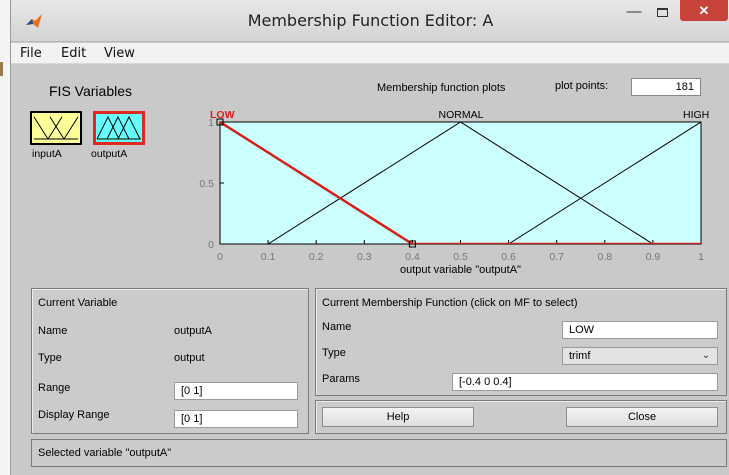  Describe the element at coordinates (236, 391) in the screenshot. I see `range-input: [0 1]` at that location.